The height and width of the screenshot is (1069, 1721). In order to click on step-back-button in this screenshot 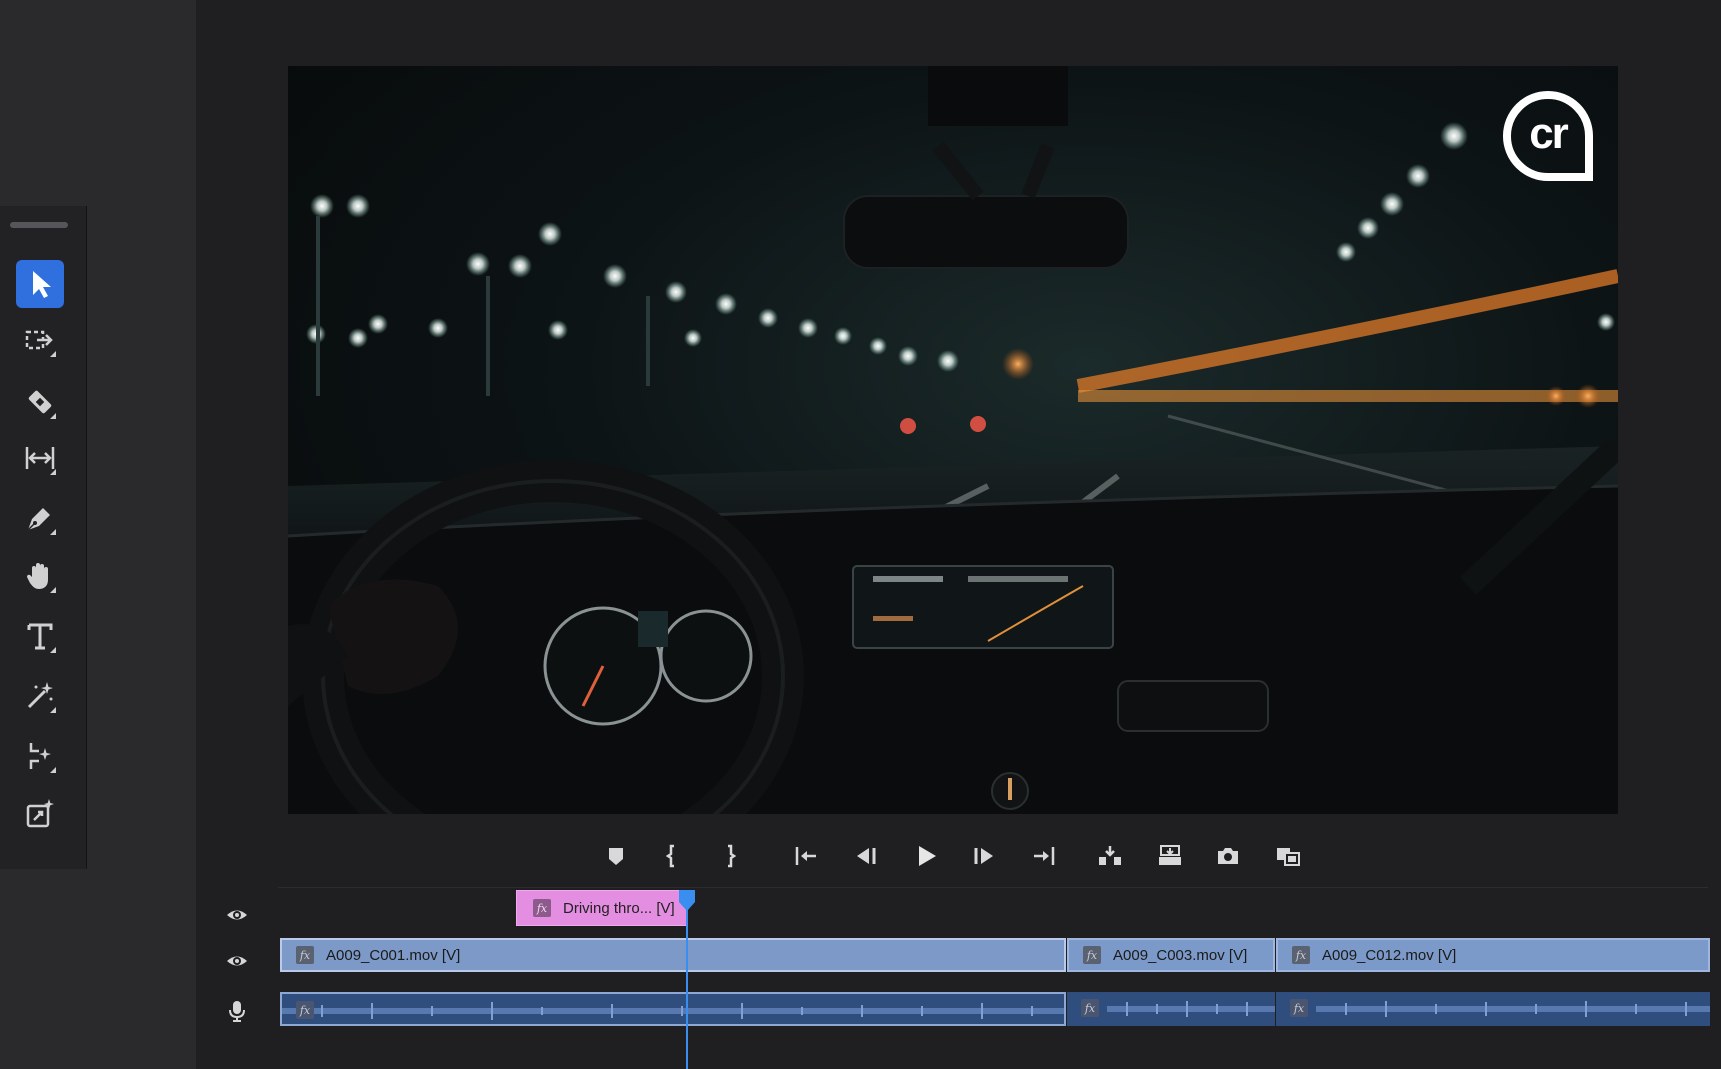, I will do `click(866, 856)`.